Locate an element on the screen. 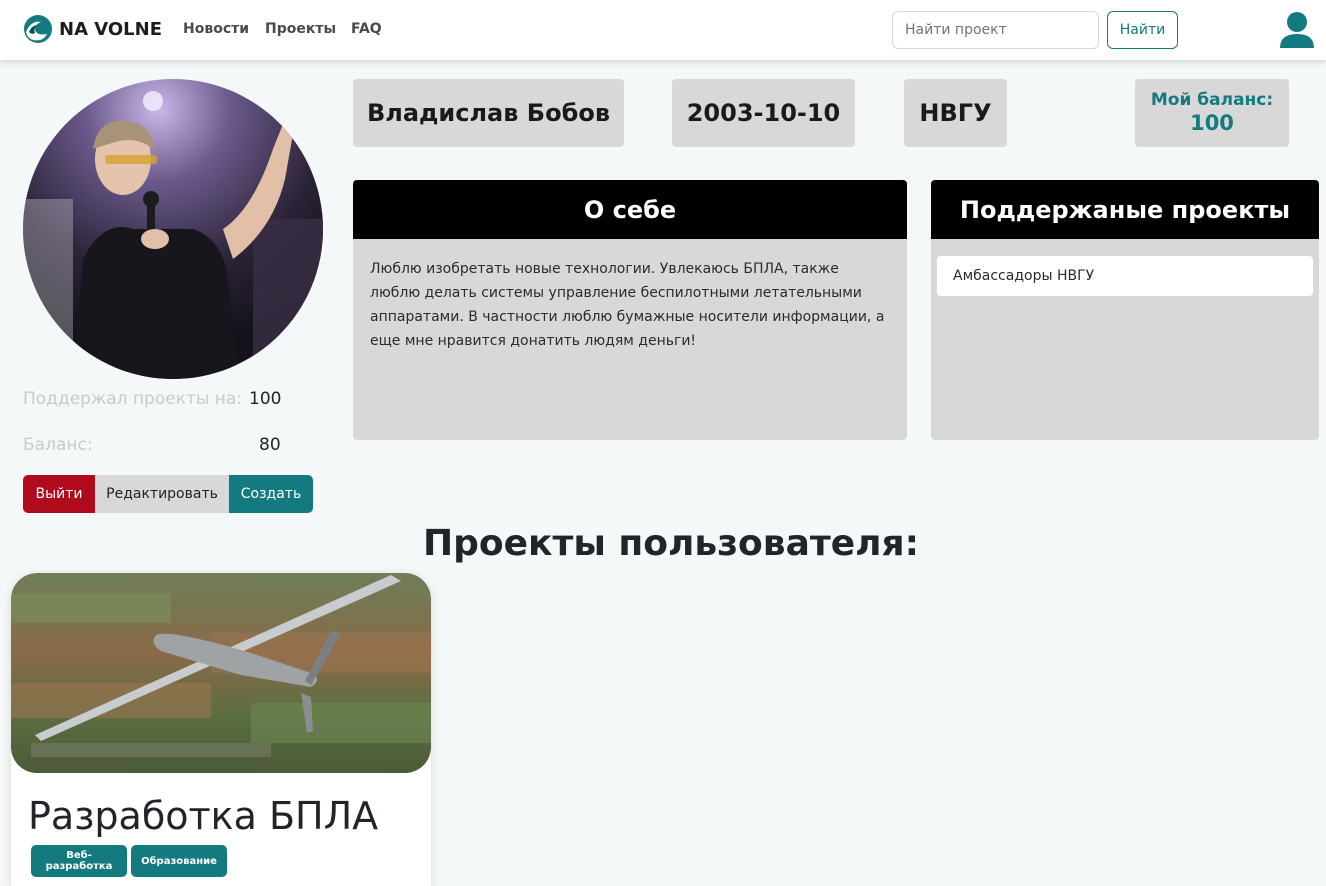  my-balance-box: Мой баланс: 100 is located at coordinates (1212, 113).